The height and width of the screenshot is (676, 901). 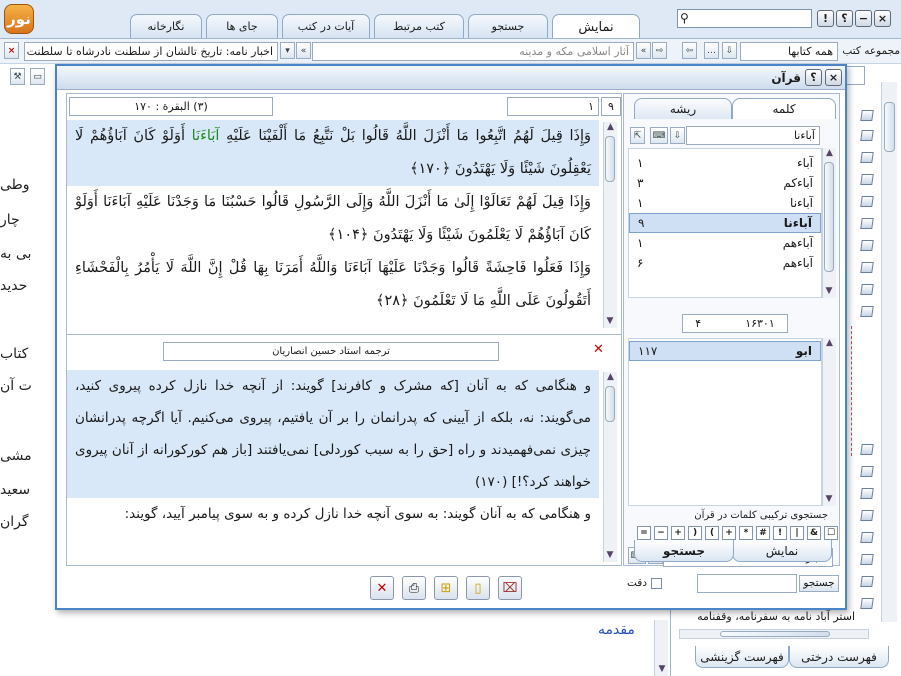 What do you see at coordinates (725, 203) in the screenshot?
I see `list-item: آباءنا ۱` at bounding box center [725, 203].